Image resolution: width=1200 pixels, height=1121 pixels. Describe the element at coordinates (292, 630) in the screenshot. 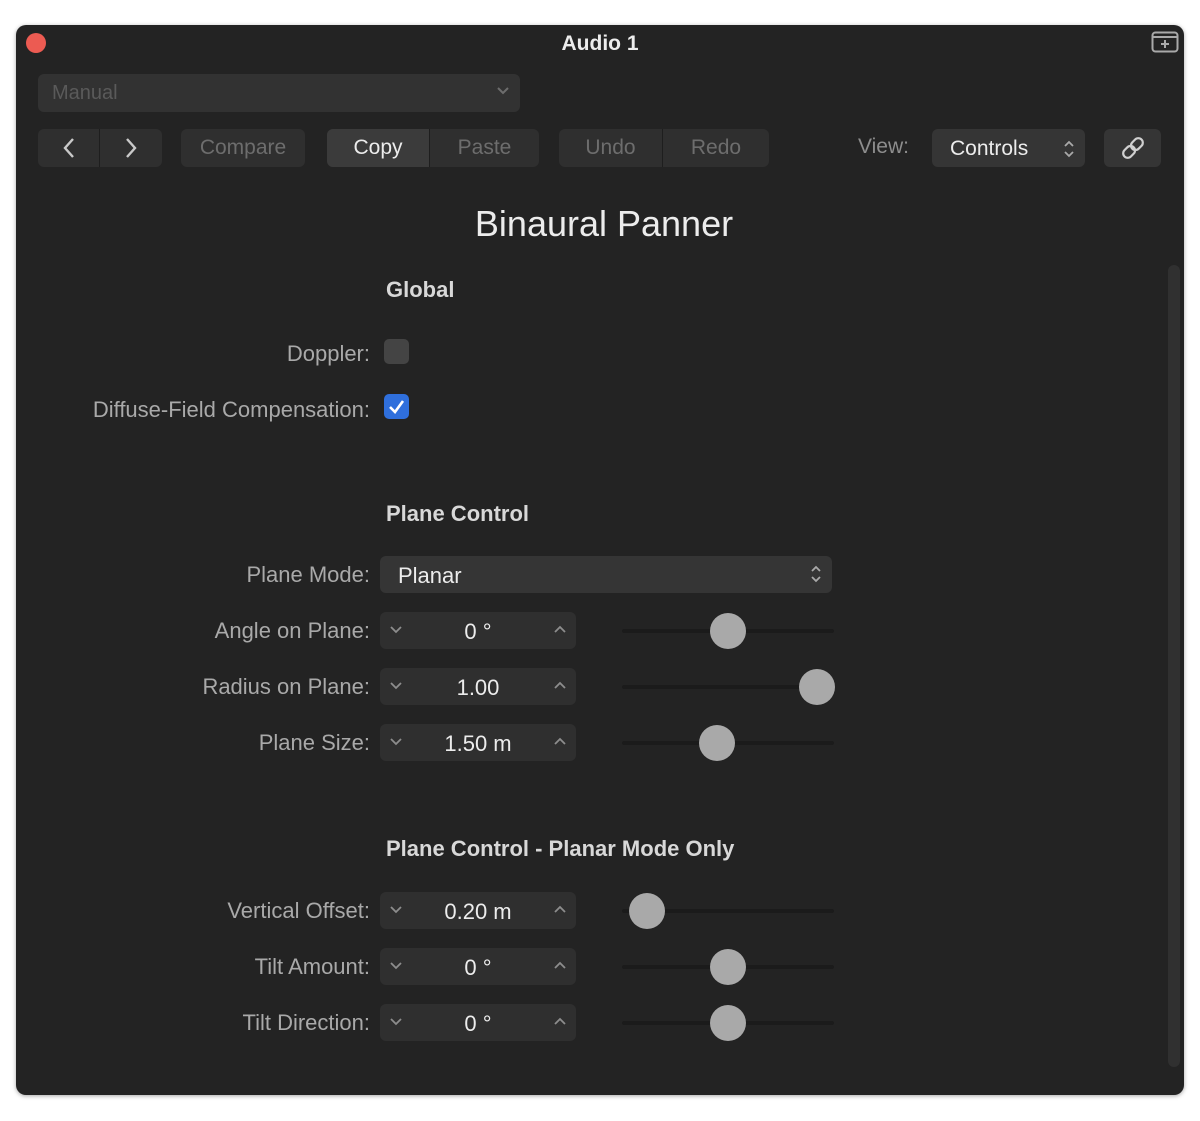

I see `angle-on-plane-label: Angle on Plane:` at that location.